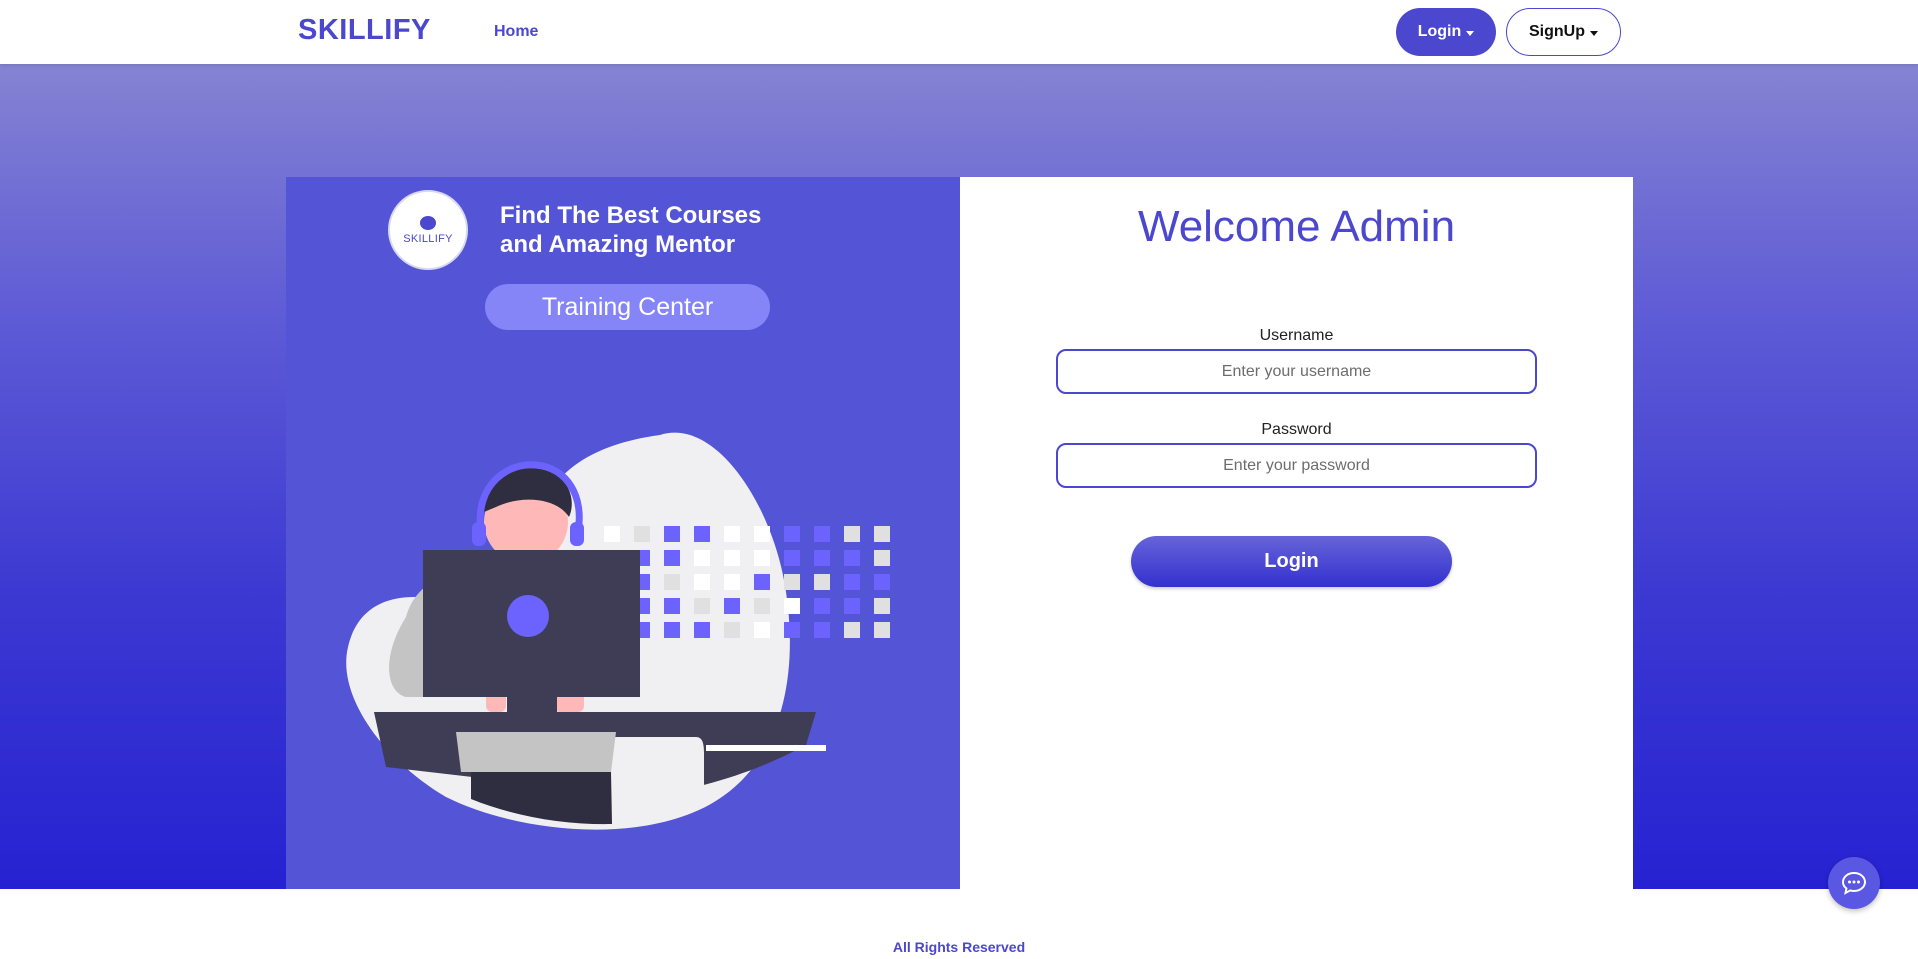  Describe the element at coordinates (516, 32) in the screenshot. I see `nav-home-link: Home` at that location.